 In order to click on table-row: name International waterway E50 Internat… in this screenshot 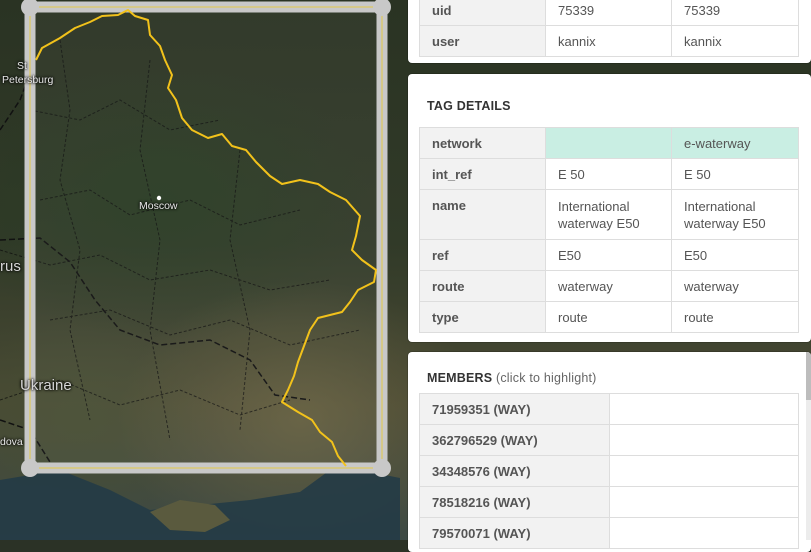, I will do `click(609, 214)`.